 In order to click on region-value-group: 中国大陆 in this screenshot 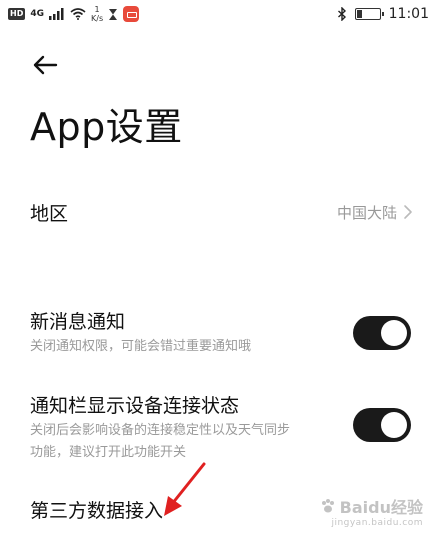, I will do `click(375, 212)`.